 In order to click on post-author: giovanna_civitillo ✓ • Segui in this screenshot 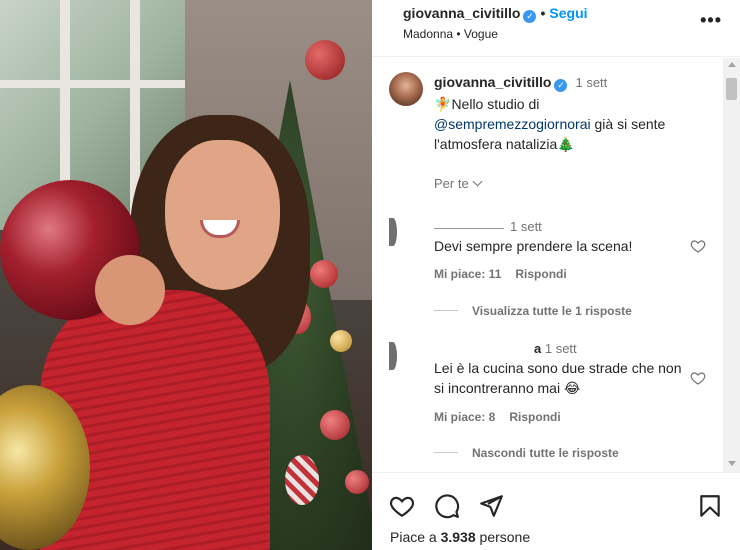, I will do `click(495, 14)`.